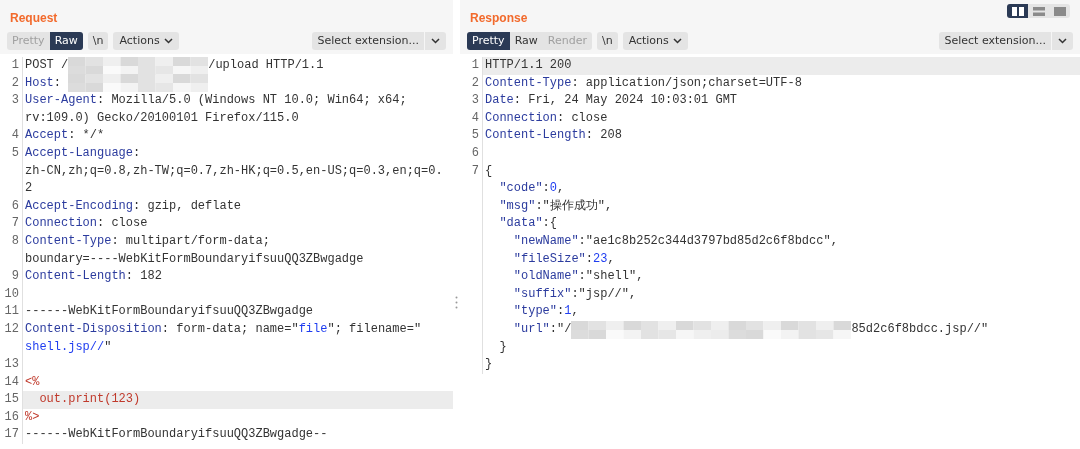  What do you see at coordinates (89, 400) in the screenshot?
I see `code-text: out.print(123)` at bounding box center [89, 400].